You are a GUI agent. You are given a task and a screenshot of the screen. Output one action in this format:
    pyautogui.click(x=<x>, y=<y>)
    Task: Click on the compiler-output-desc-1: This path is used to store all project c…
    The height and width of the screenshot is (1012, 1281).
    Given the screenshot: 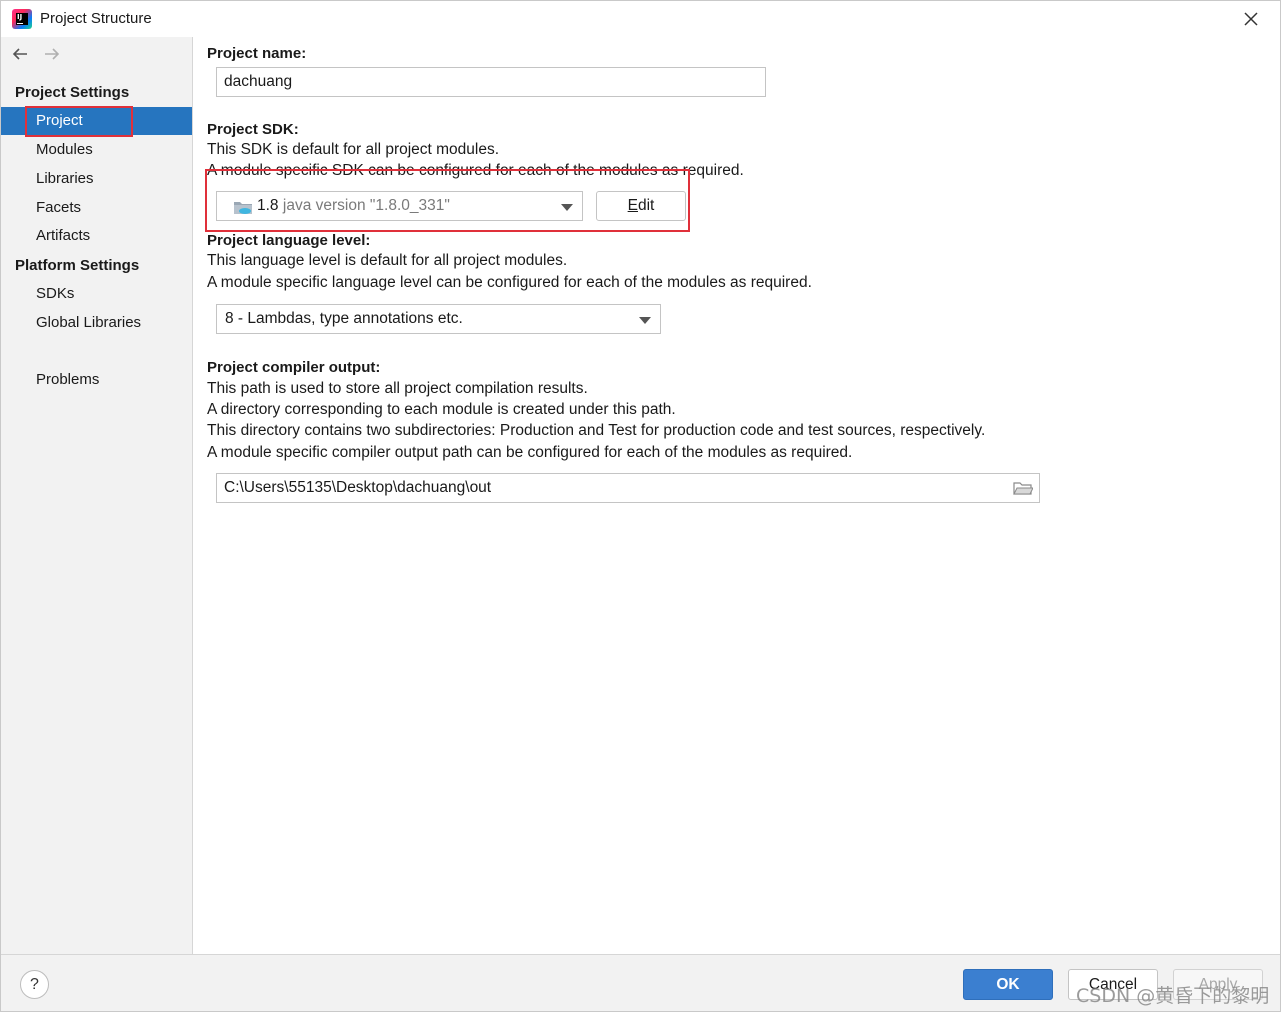 What is the action you would take?
    pyautogui.click(x=397, y=388)
    